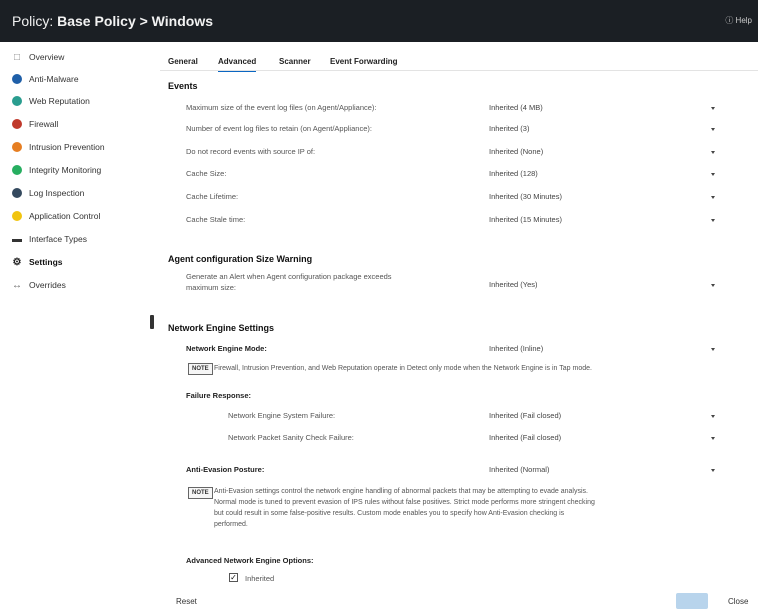 Image resolution: width=758 pixels, height=616 pixels. Describe the element at coordinates (738, 20) in the screenshot. I see `help-link: ⓘ Help` at that location.